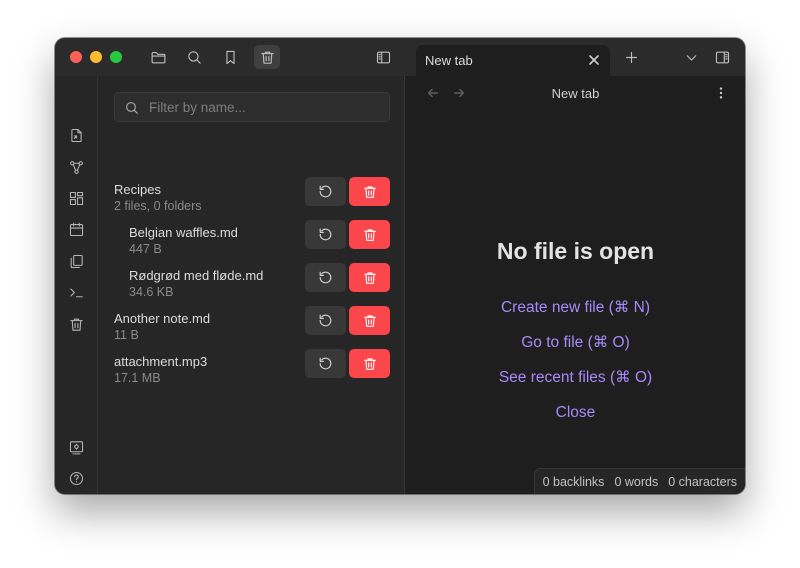 This screenshot has height=568, width=800. I want to click on go-to-file-link: Go to file (⌘ O), so click(575, 342).